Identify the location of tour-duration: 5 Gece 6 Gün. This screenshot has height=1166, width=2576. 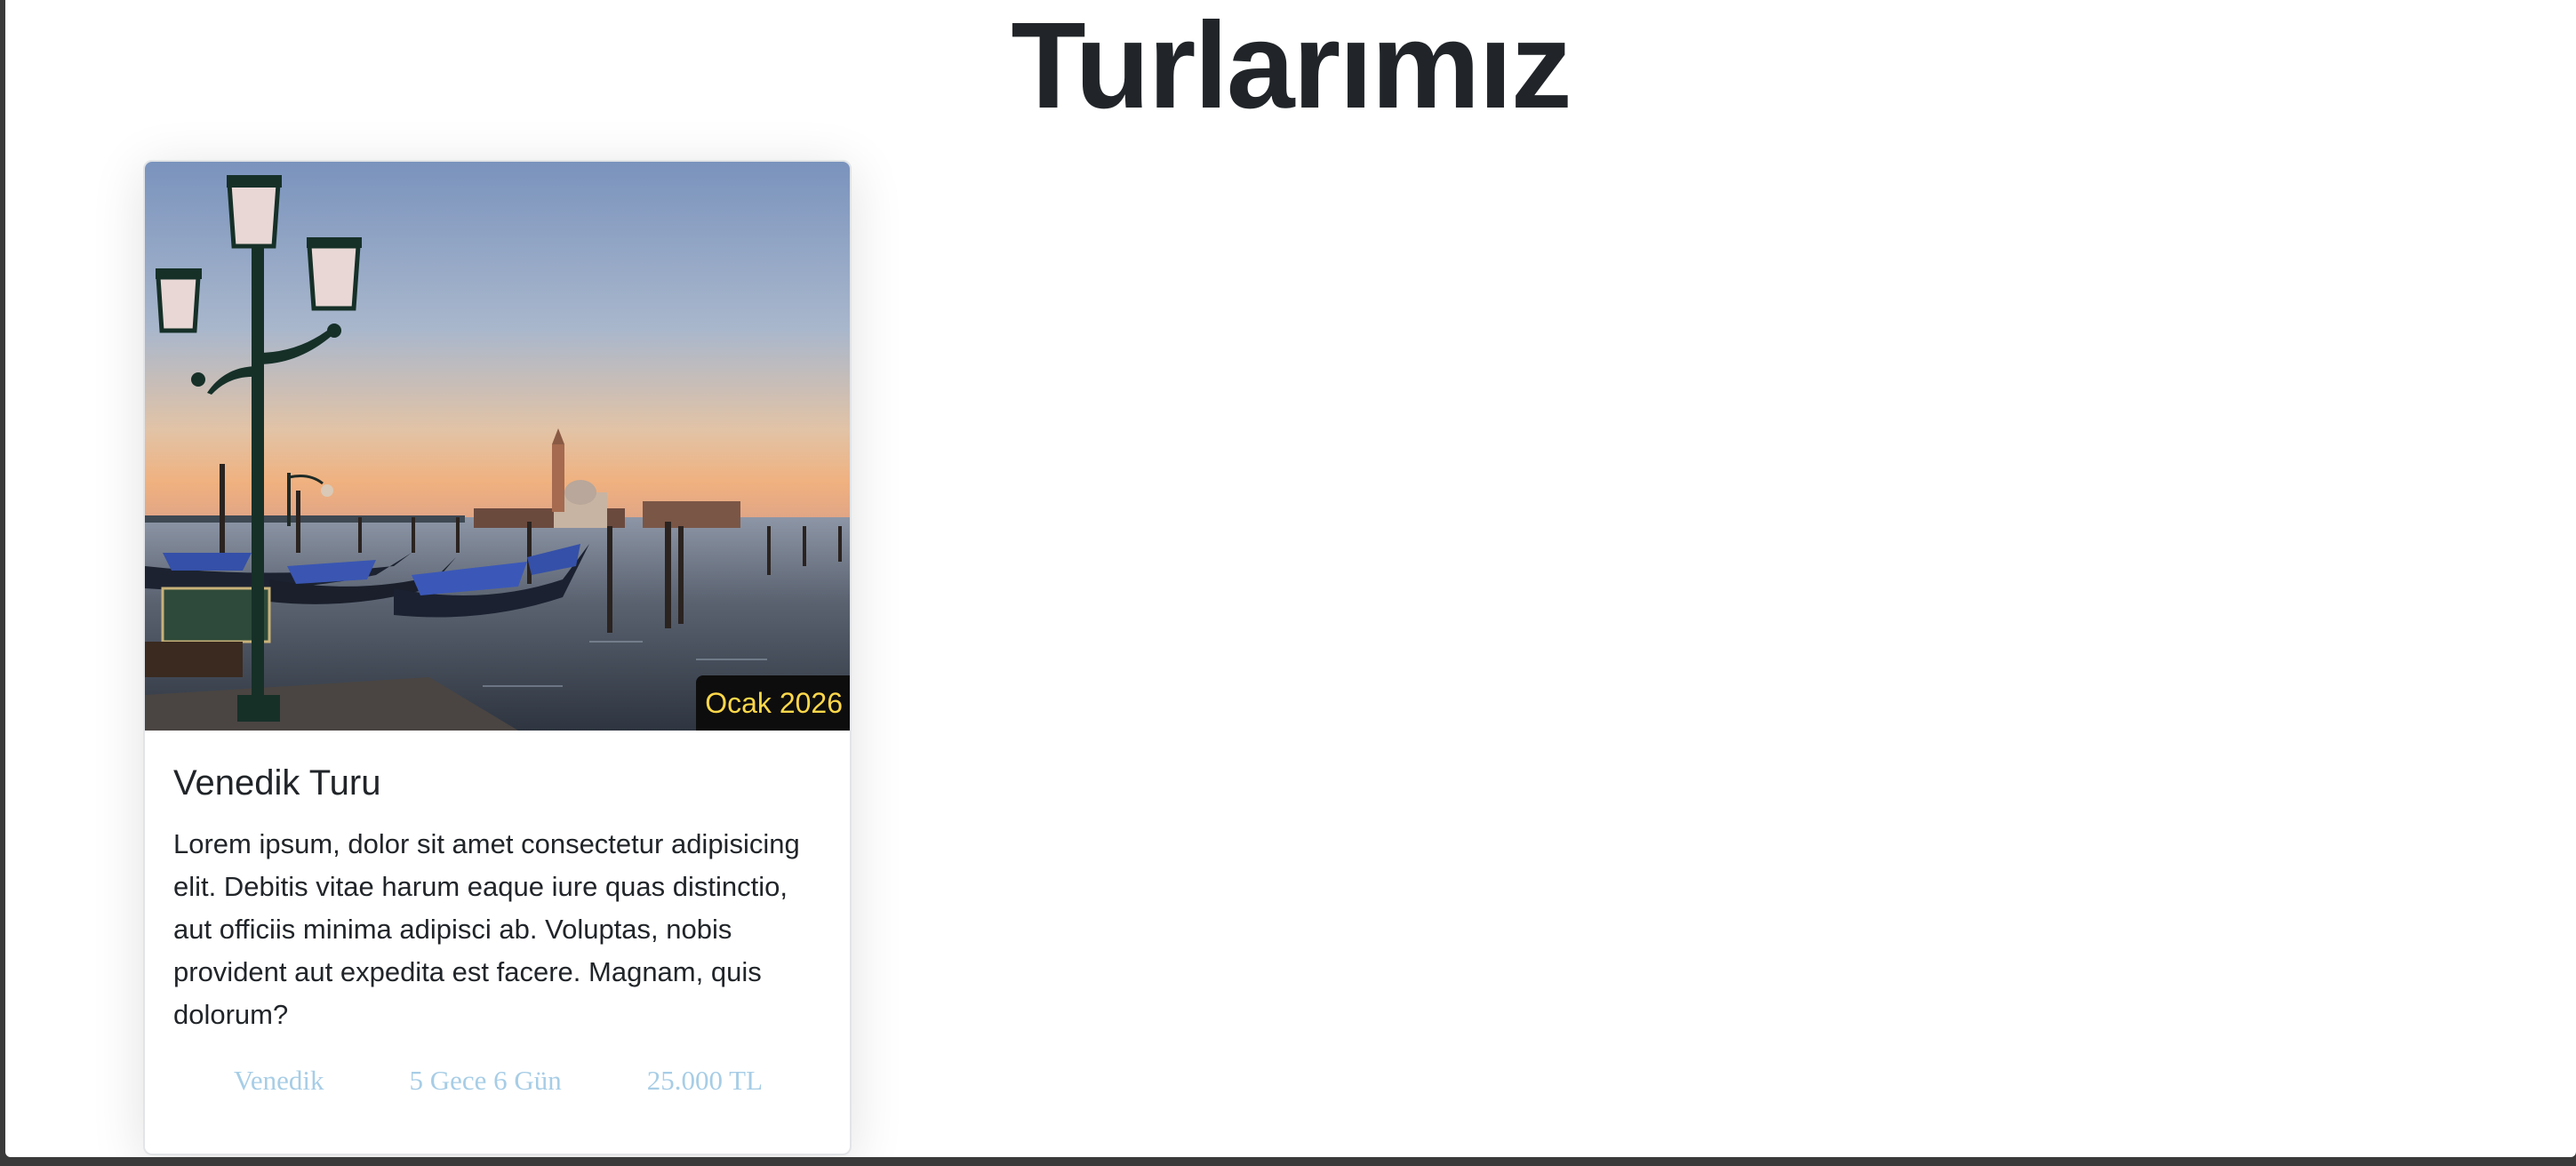
(485, 1080).